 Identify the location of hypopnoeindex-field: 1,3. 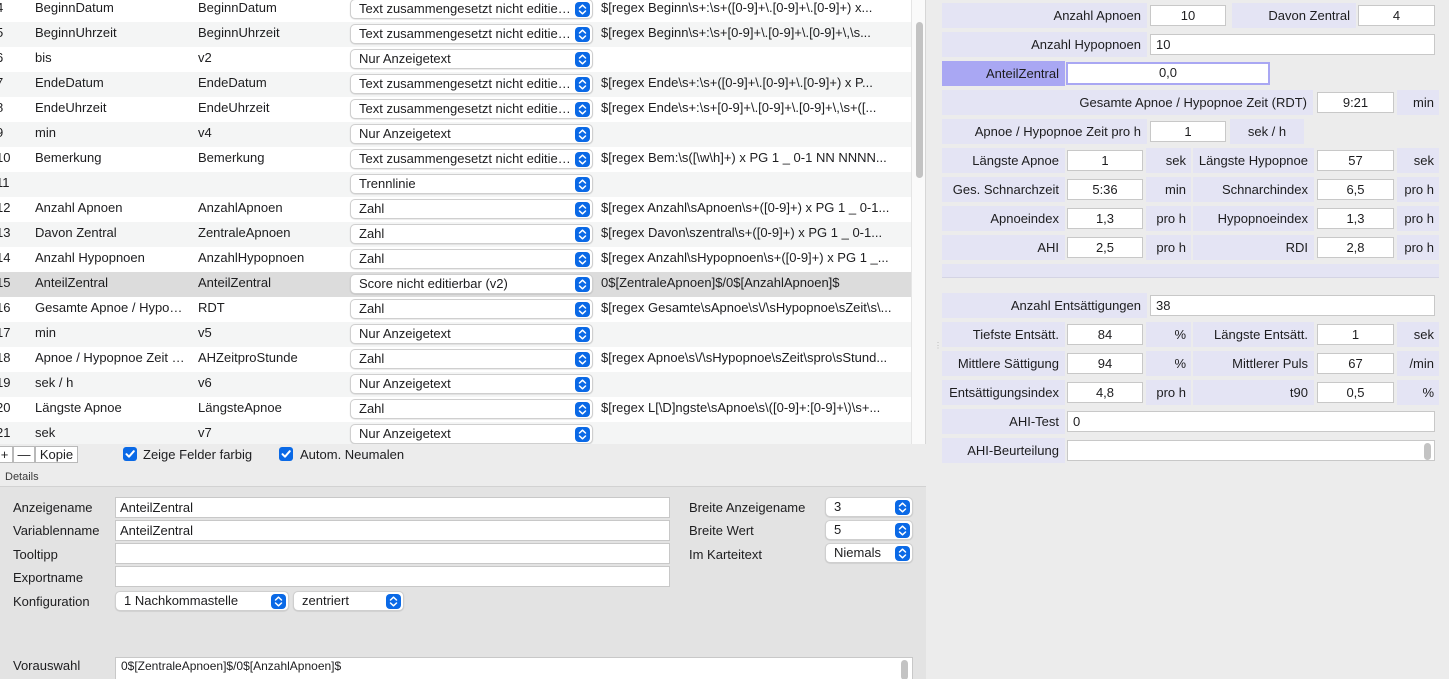
(1355, 218).